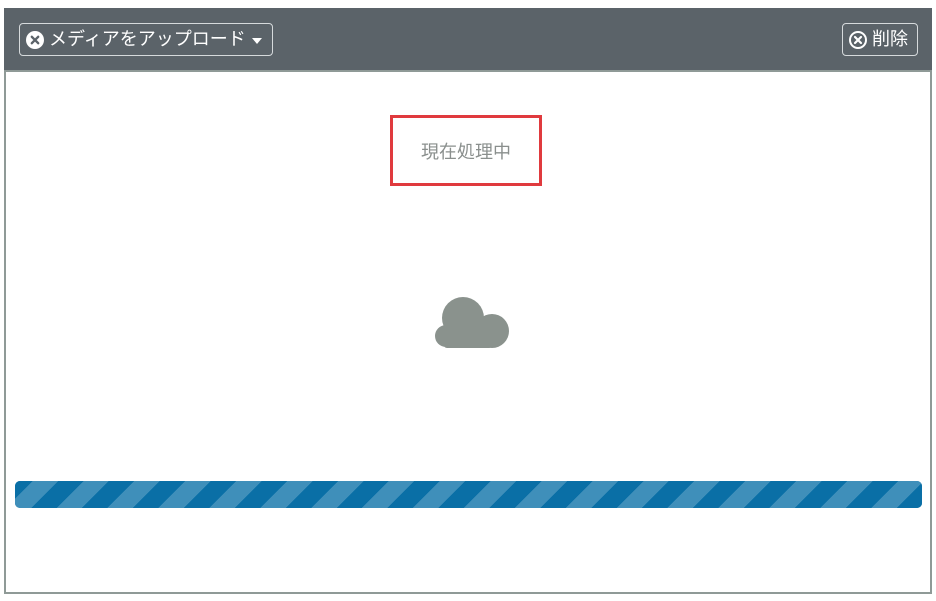 Image resolution: width=936 pixels, height=601 pixels. I want to click on upload-media-button: メディアをアップロード, so click(146, 39).